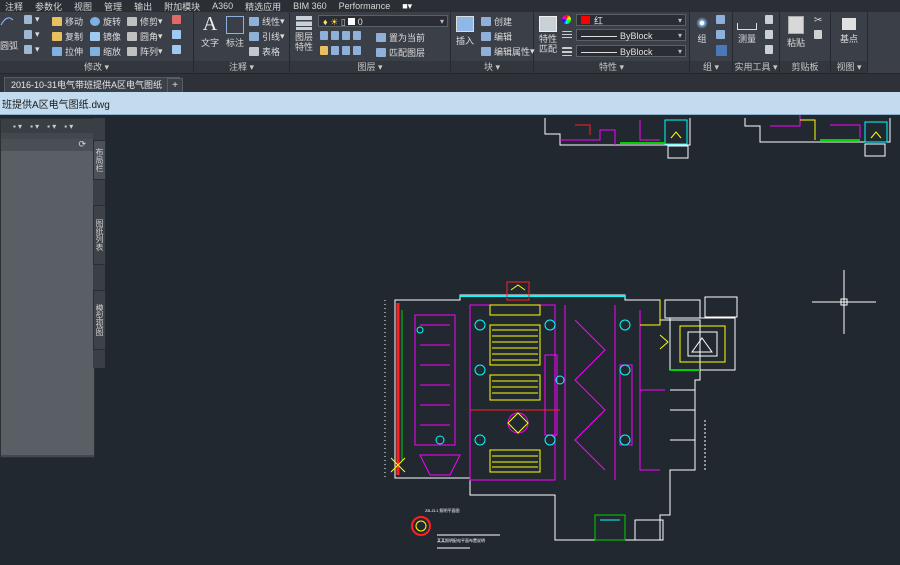  Describe the element at coordinates (32, 19) in the screenshot. I see `draw-tool-icon: ▾` at that location.